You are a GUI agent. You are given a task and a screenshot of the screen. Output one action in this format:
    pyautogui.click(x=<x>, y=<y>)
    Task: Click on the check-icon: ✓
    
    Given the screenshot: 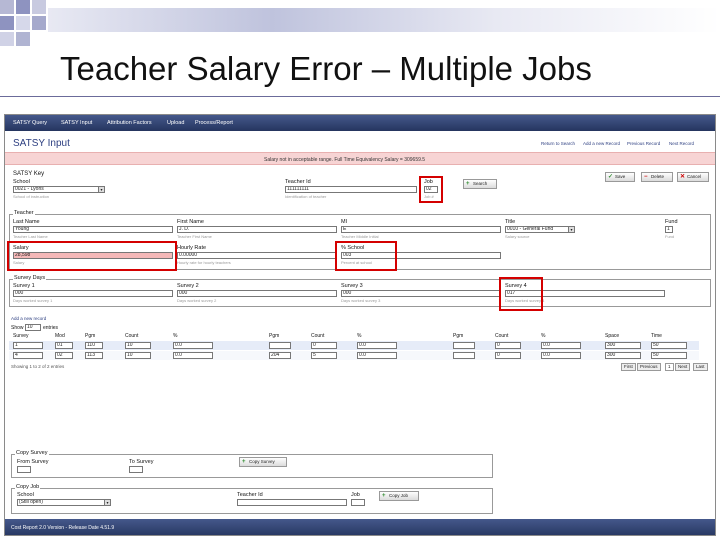 What is the action you would take?
    pyautogui.click(x=611, y=177)
    